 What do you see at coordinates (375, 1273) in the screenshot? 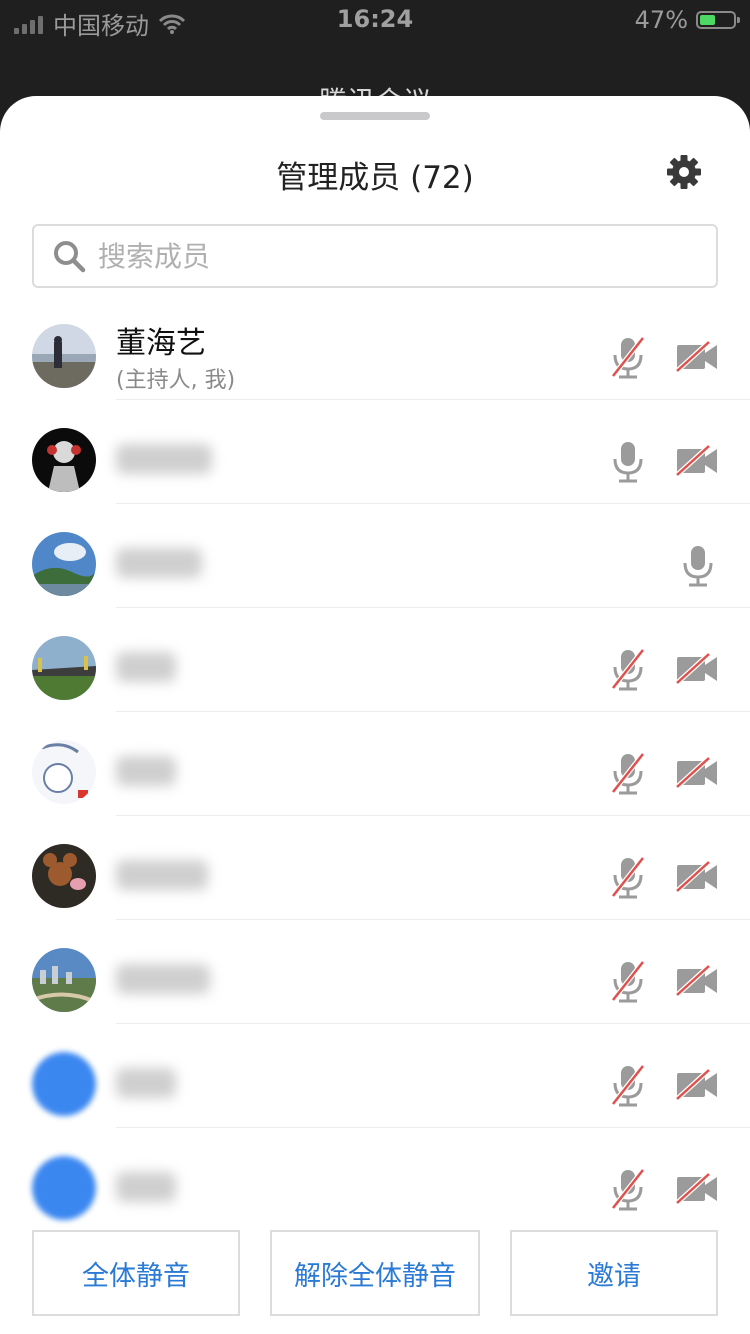
I see `unmute-all-button: 解除全体静音` at bounding box center [375, 1273].